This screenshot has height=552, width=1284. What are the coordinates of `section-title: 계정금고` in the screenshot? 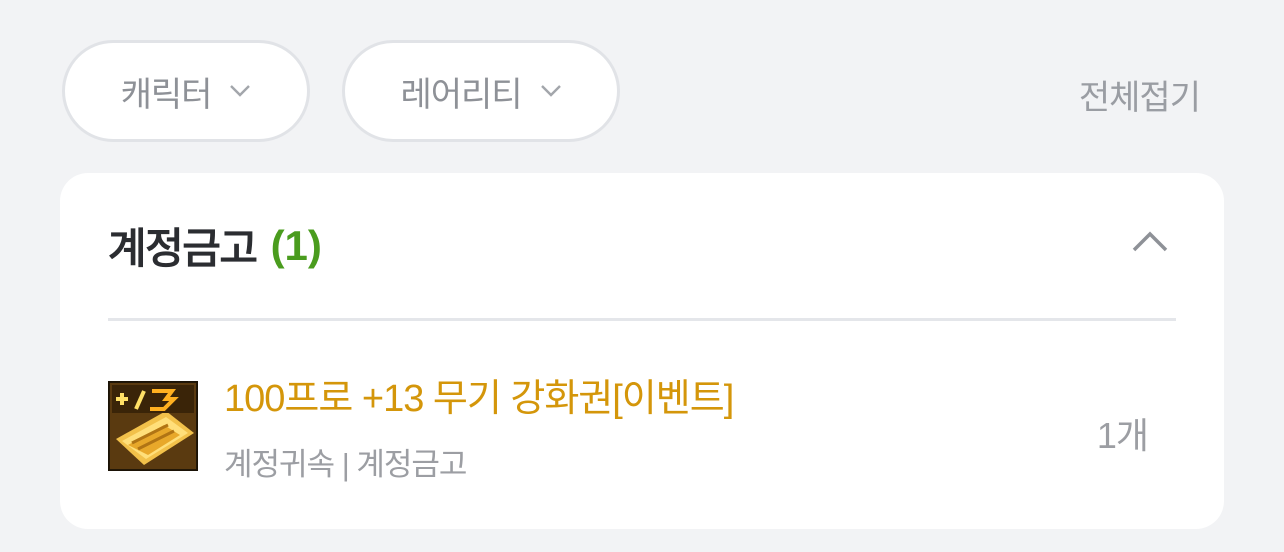 It's located at (183, 248).